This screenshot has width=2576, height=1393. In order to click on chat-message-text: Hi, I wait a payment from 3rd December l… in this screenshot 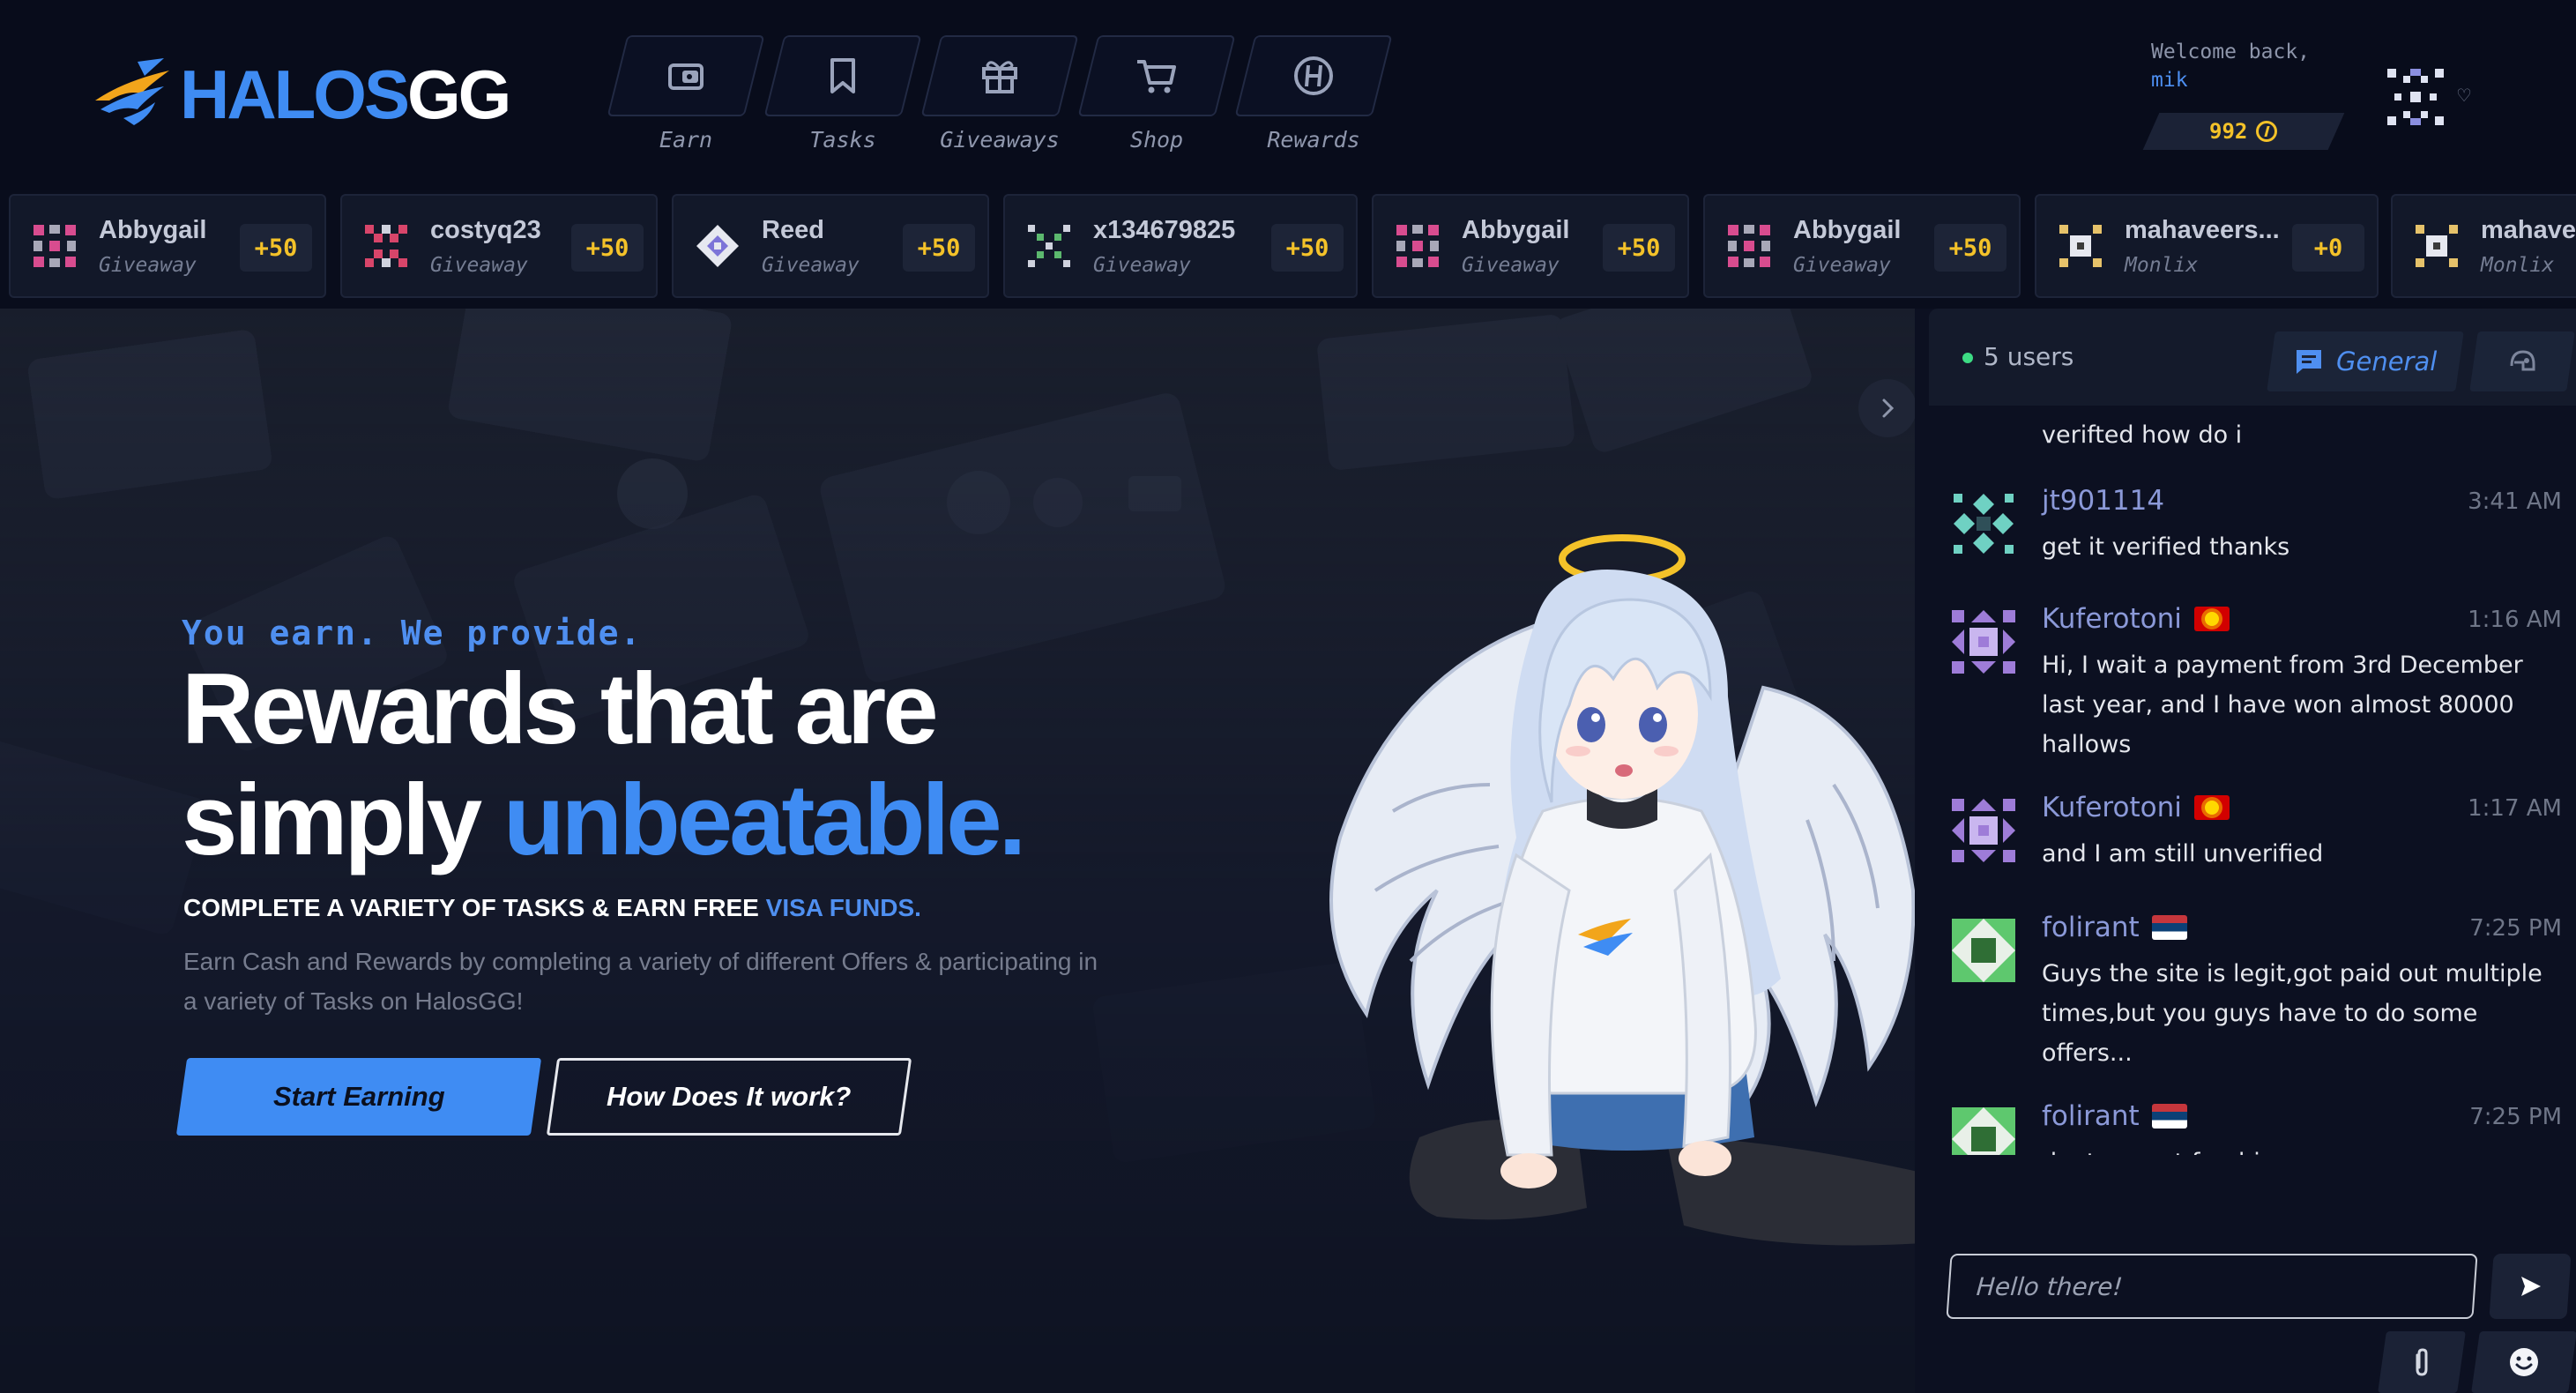, I will do `click(2282, 705)`.